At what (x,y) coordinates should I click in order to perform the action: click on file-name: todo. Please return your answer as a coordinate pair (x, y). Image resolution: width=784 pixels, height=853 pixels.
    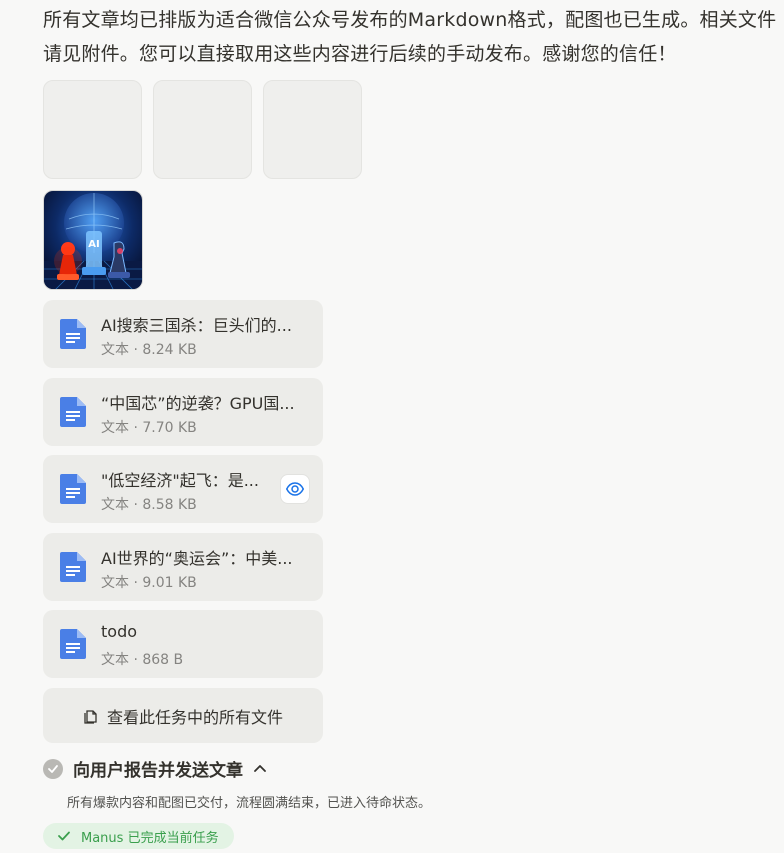
    Looking at the image, I should click on (119, 631).